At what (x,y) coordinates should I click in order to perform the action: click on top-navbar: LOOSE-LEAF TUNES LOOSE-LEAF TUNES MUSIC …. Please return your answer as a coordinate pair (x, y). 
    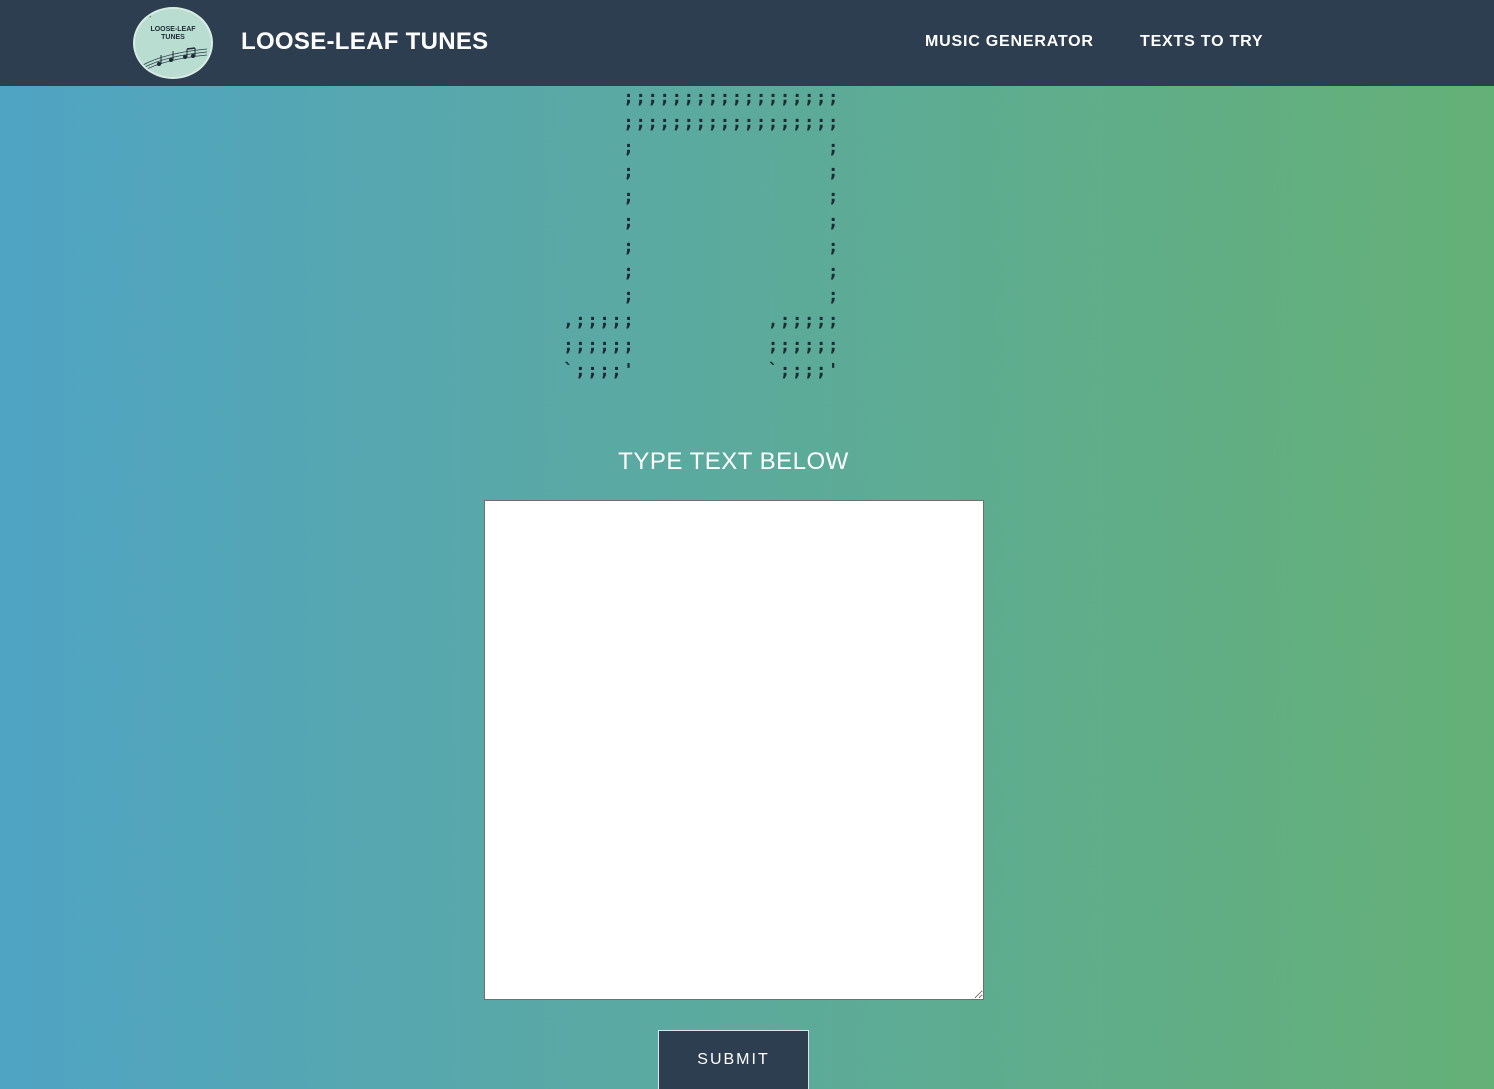
    Looking at the image, I should click on (747, 43).